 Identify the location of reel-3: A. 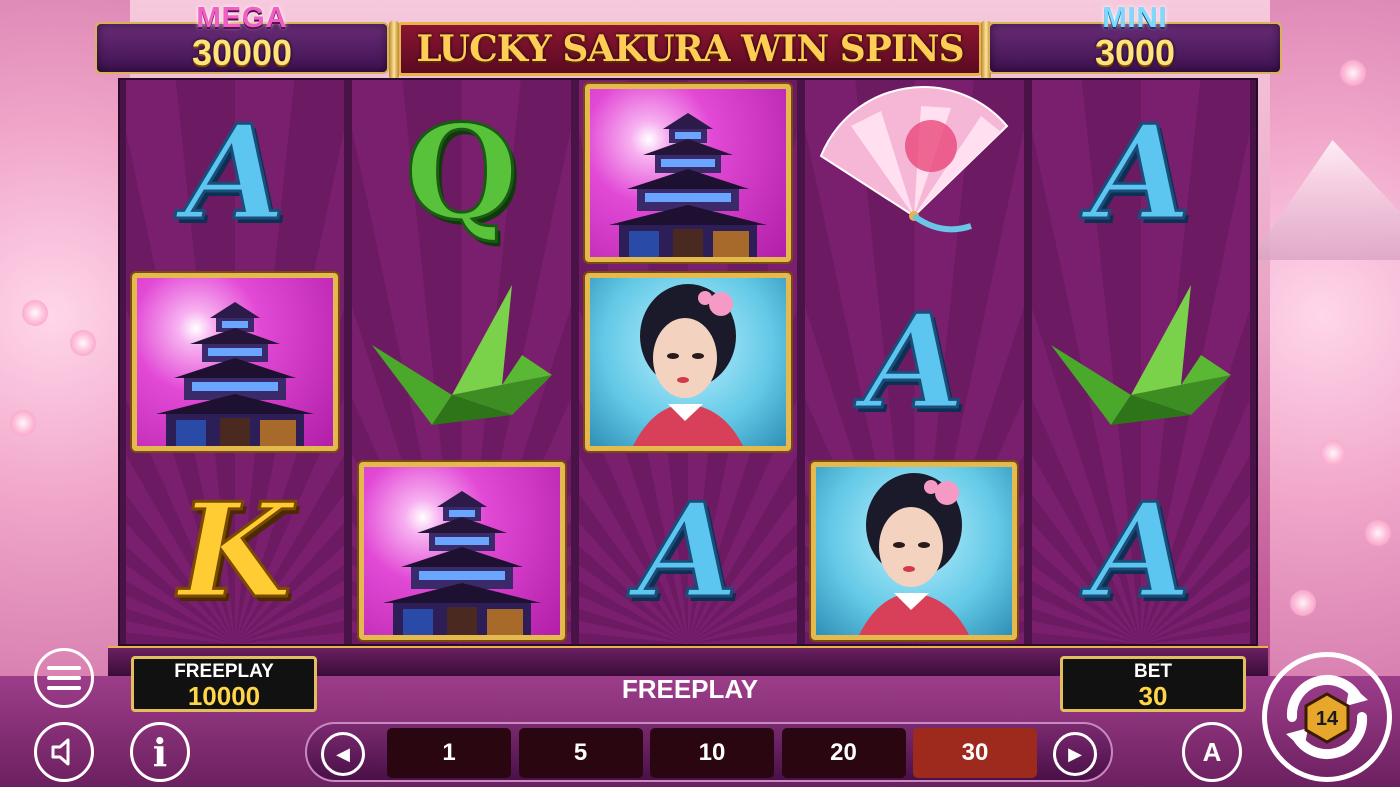
(688, 362).